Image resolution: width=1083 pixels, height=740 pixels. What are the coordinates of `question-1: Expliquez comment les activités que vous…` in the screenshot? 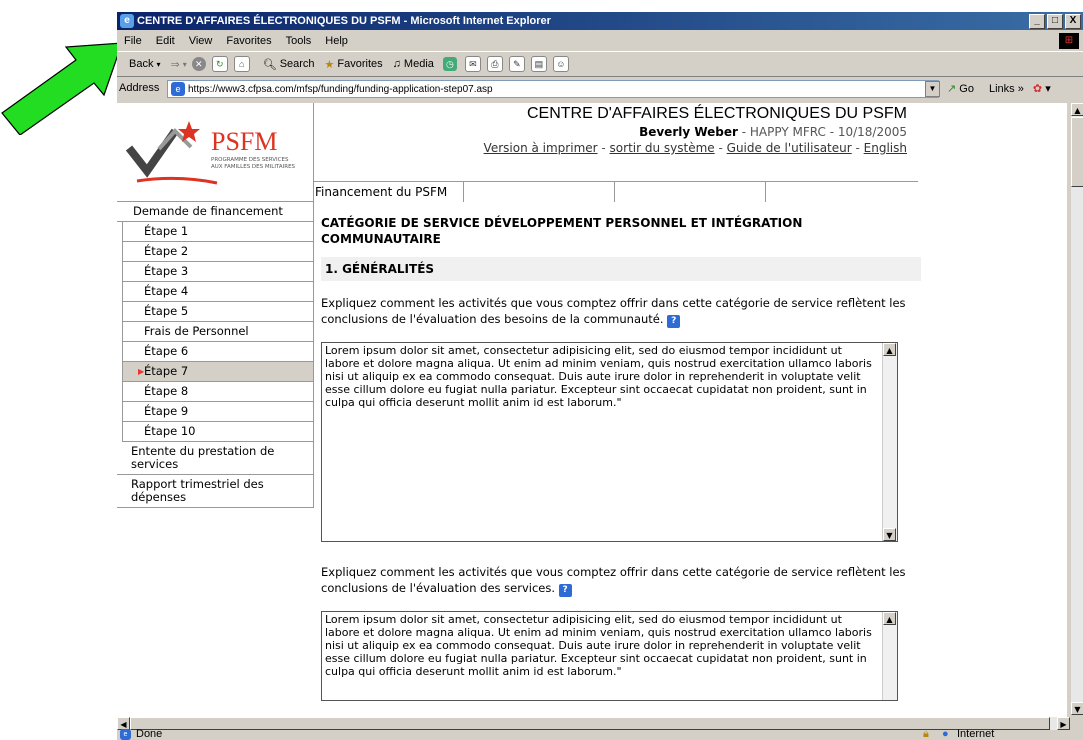 It's located at (616, 311).